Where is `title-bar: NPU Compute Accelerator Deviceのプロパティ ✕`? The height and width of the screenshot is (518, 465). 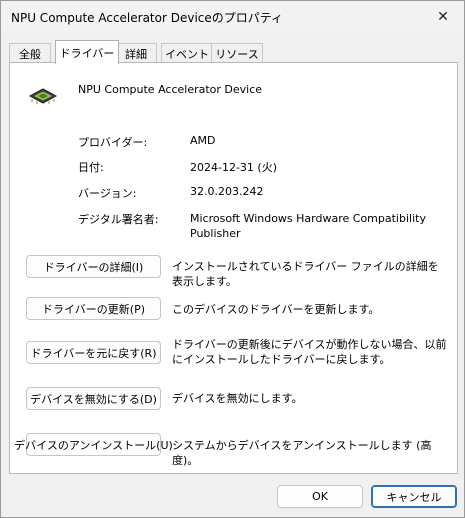
title-bar: NPU Compute Accelerator Deviceのプロパティ ✕ is located at coordinates (232, 17).